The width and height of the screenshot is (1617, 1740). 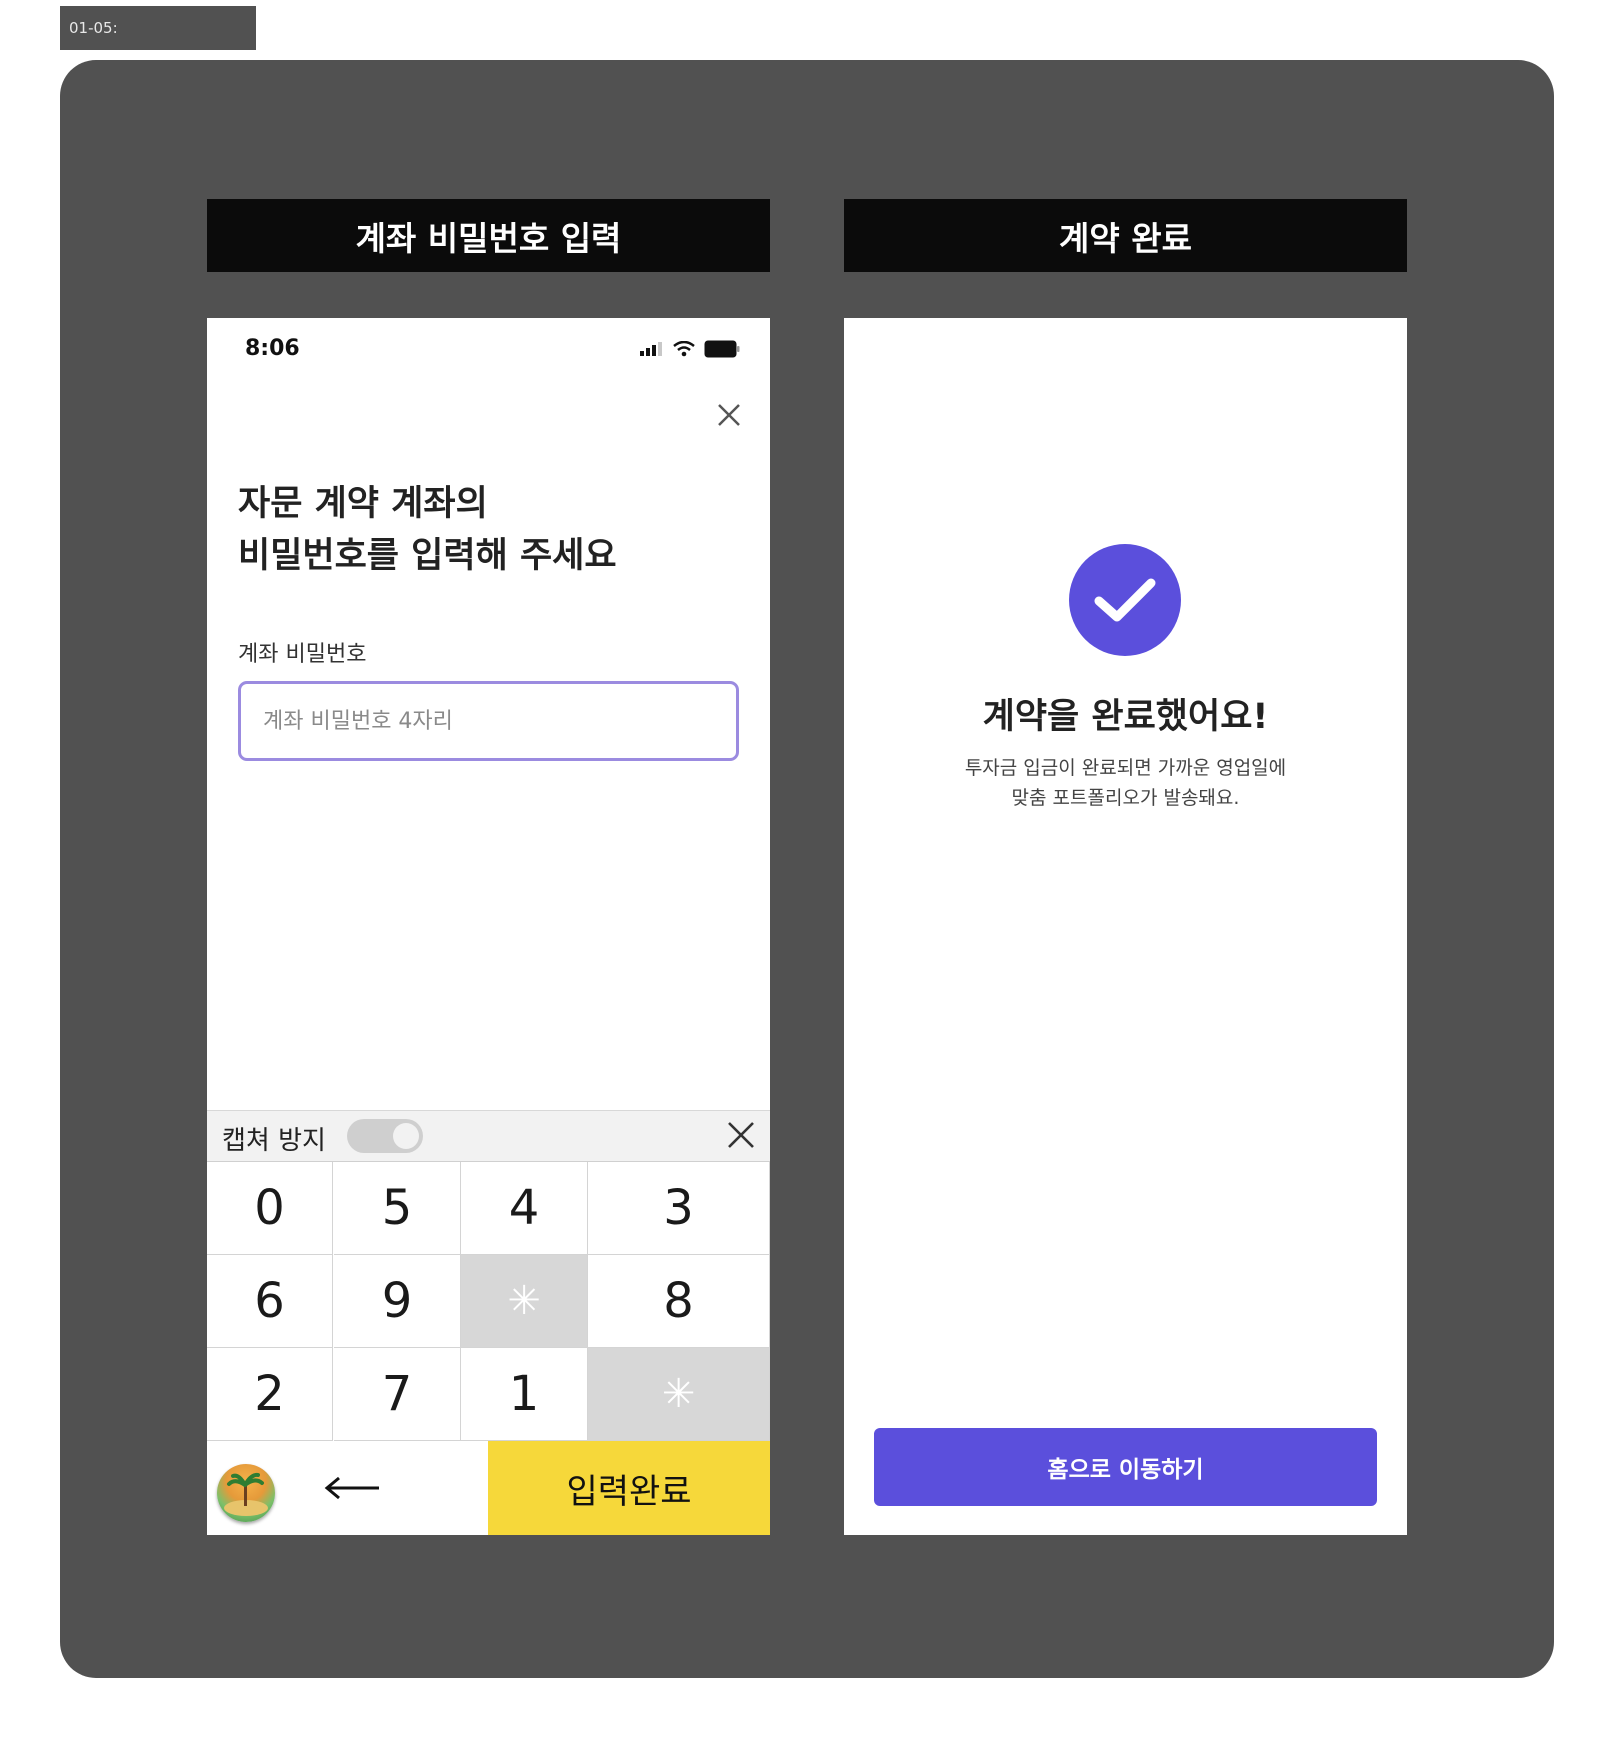 What do you see at coordinates (406, 1136) in the screenshot?
I see `toggle-knob` at bounding box center [406, 1136].